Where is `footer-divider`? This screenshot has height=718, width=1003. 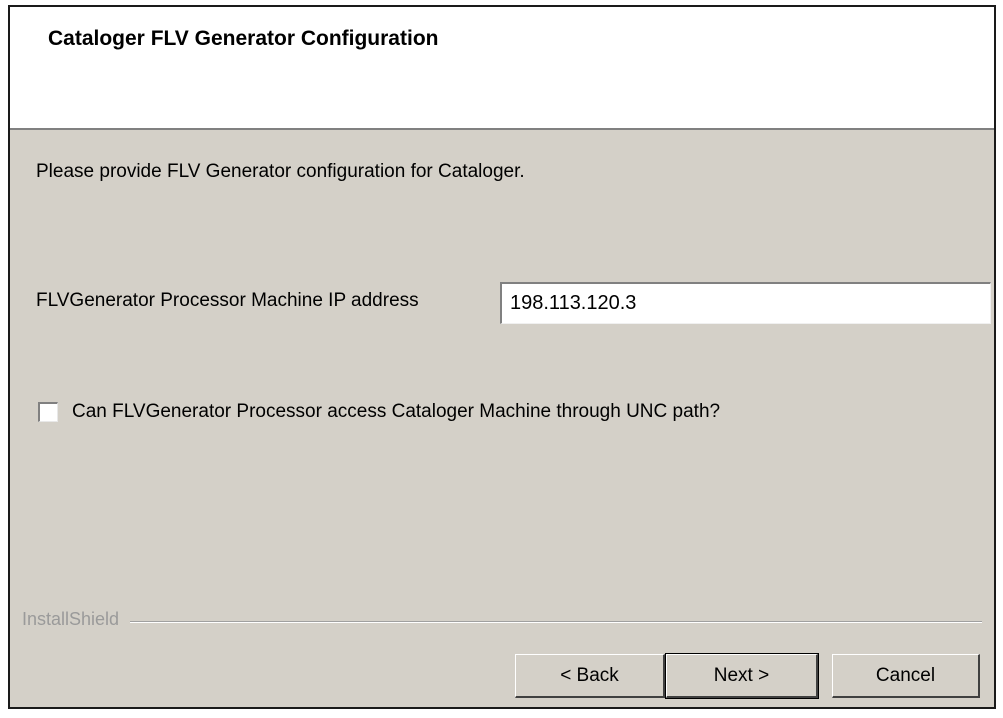 footer-divider is located at coordinates (556, 622).